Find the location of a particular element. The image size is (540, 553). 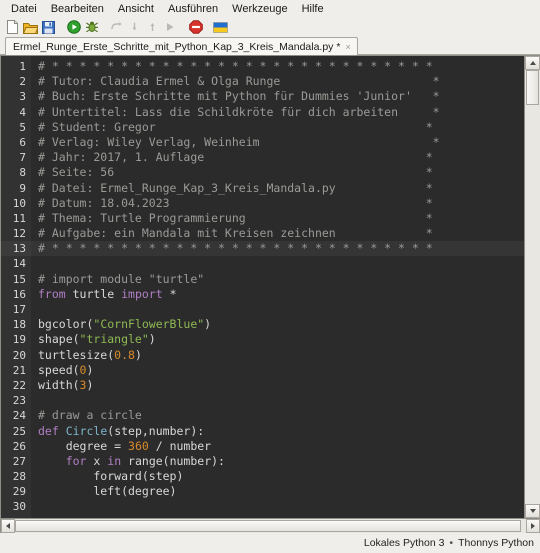

token-comment: # Verlag: Wiley Verlag, Weinheim * is located at coordinates (239, 141).